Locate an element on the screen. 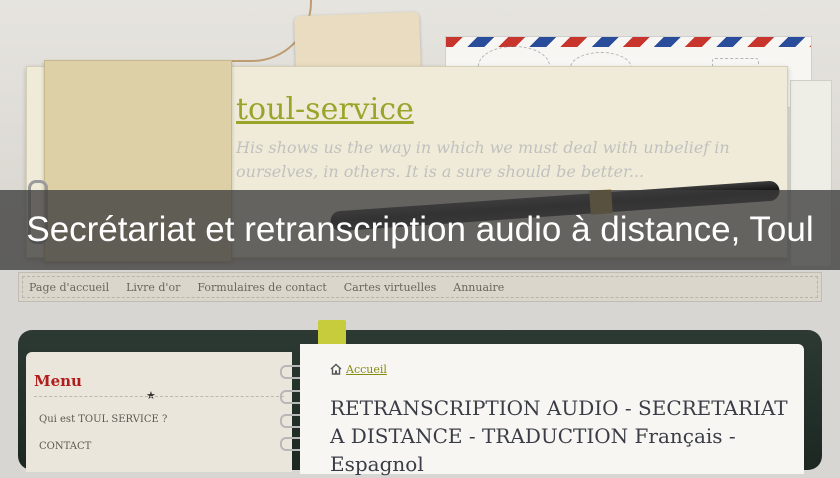 Image resolution: width=840 pixels, height=478 pixels. nav-item-home: Page d'accueil is located at coordinates (69, 287).